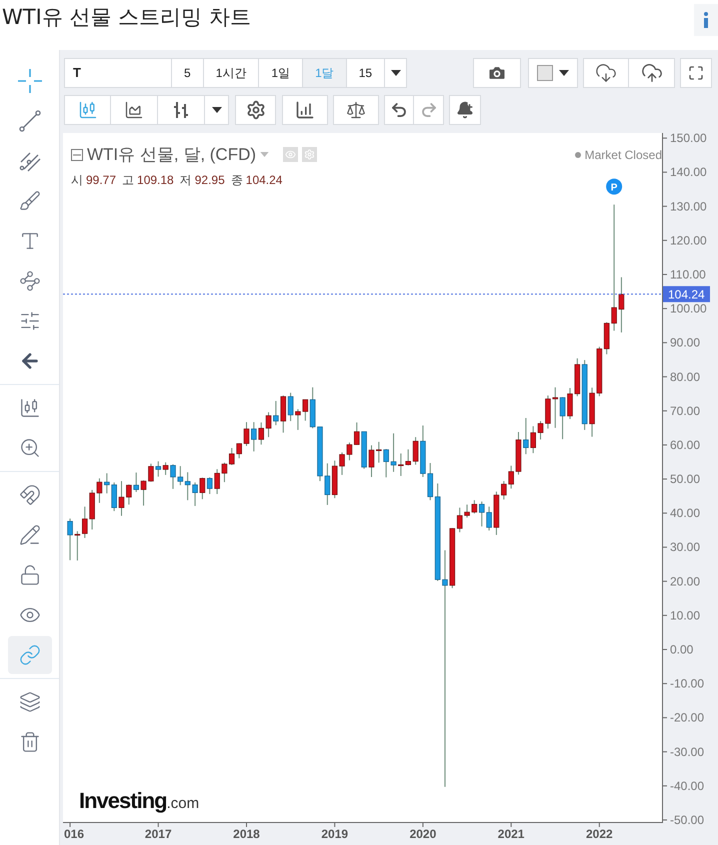  Describe the element at coordinates (599, 834) in the screenshot. I see `axis-label: 2022` at that location.